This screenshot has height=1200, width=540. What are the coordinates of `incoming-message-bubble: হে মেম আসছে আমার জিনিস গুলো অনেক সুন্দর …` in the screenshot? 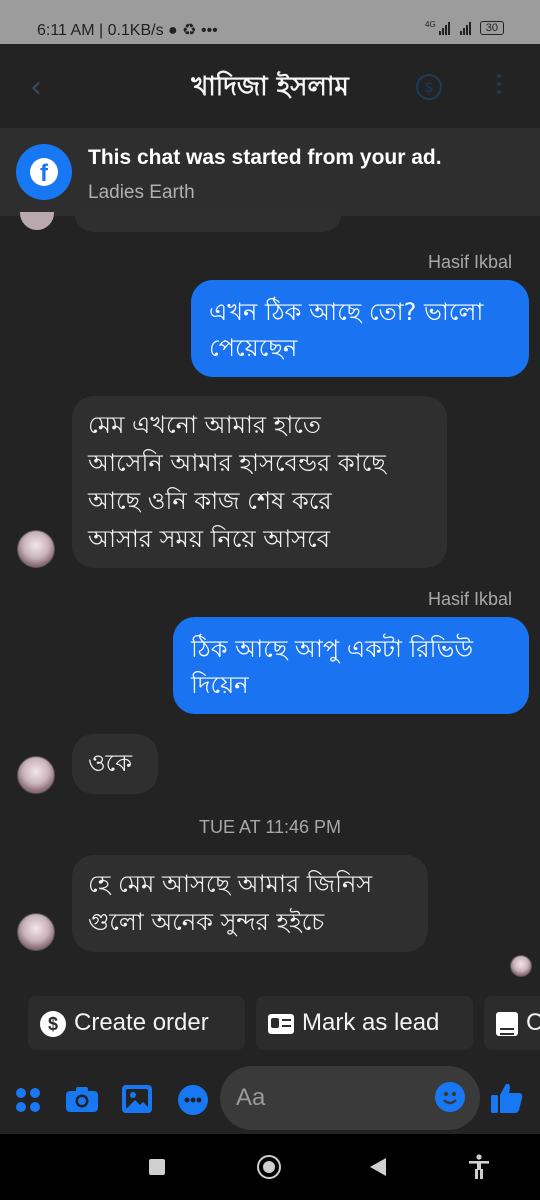 It's located at (250, 903).